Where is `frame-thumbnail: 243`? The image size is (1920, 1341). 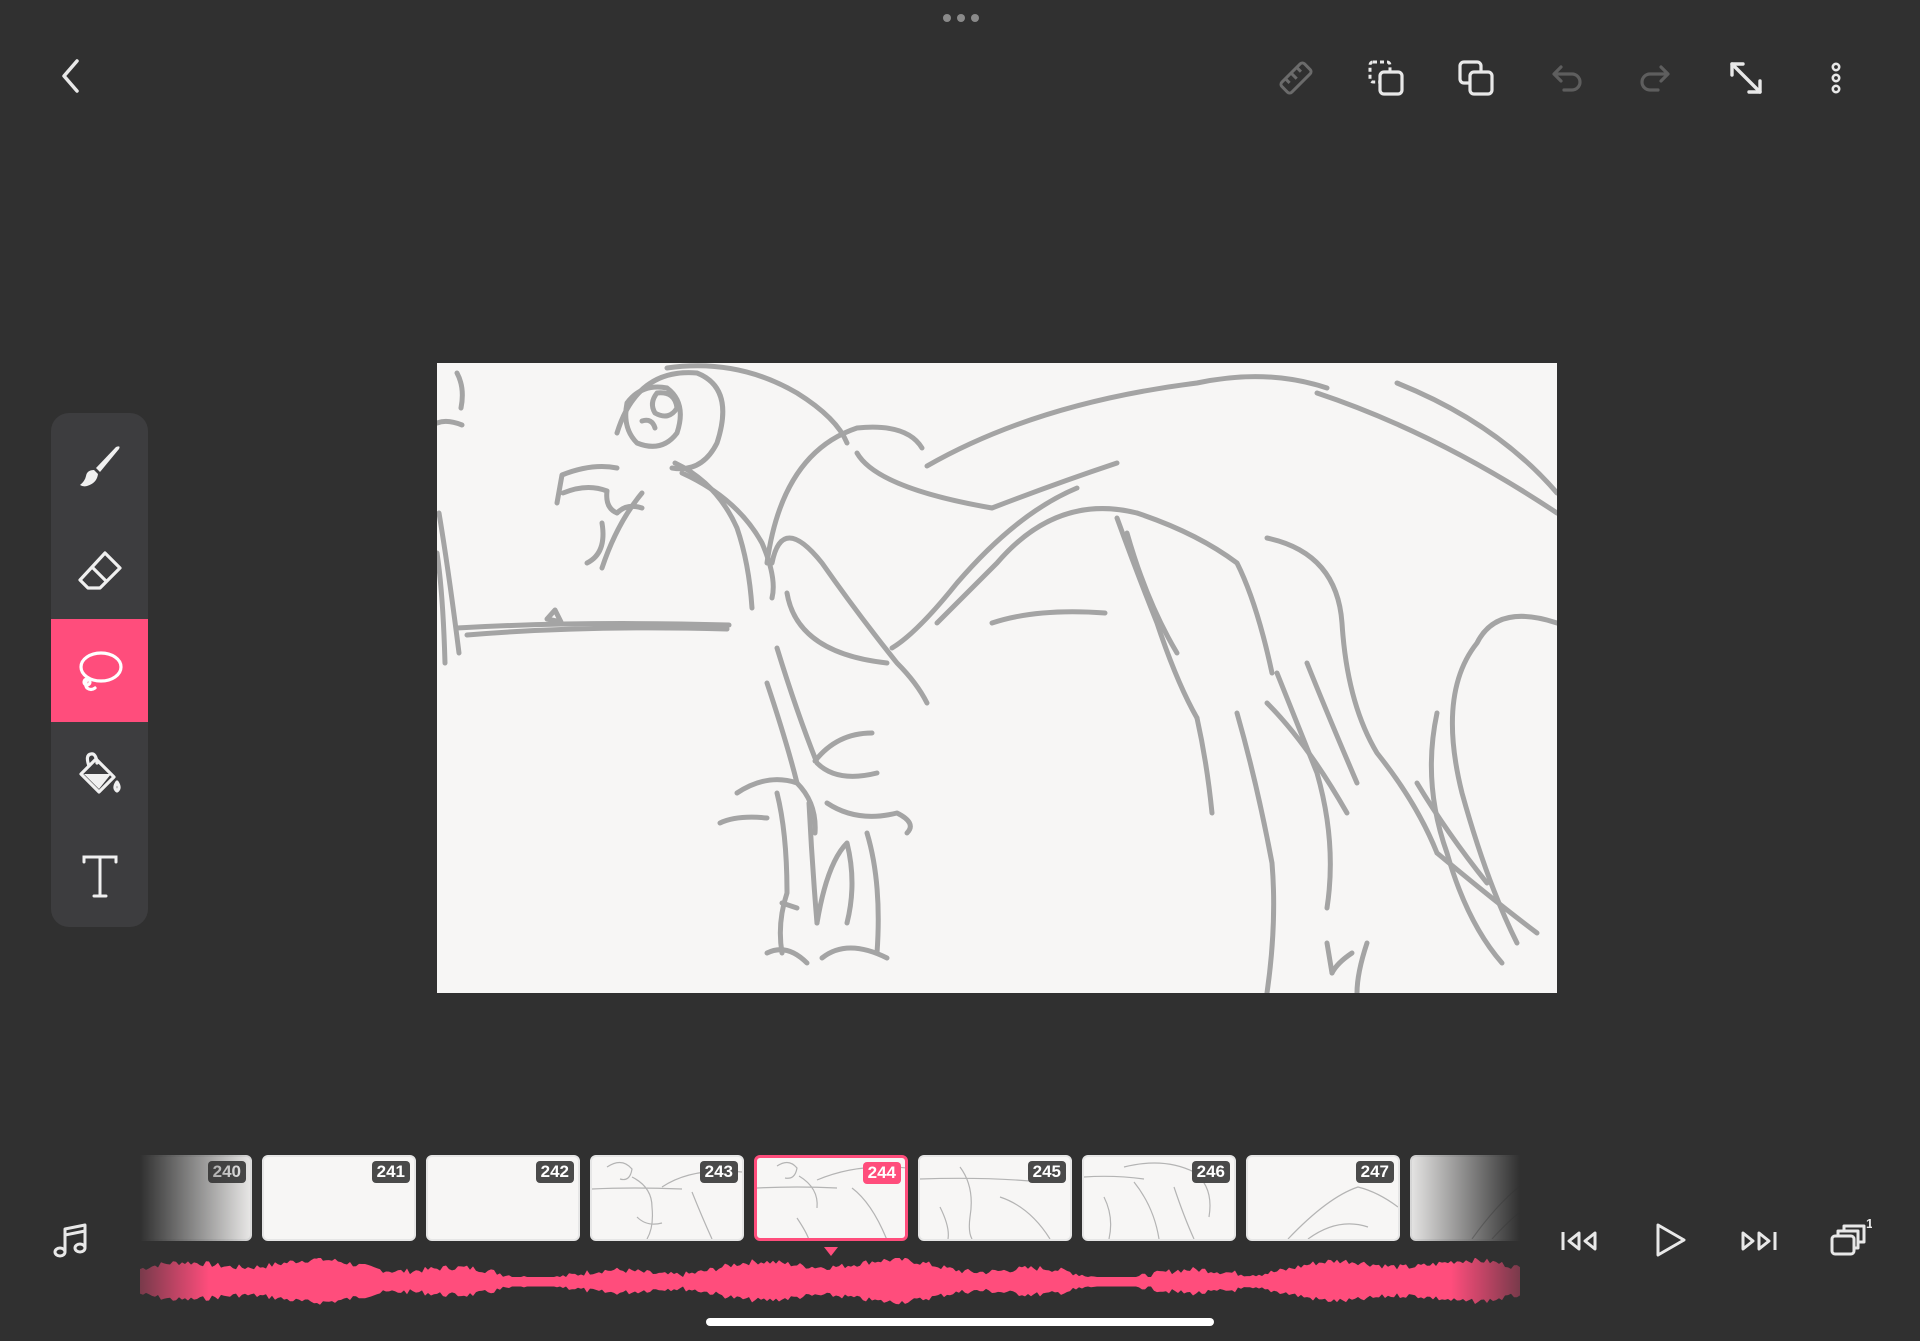
frame-thumbnail: 243 is located at coordinates (667, 1198).